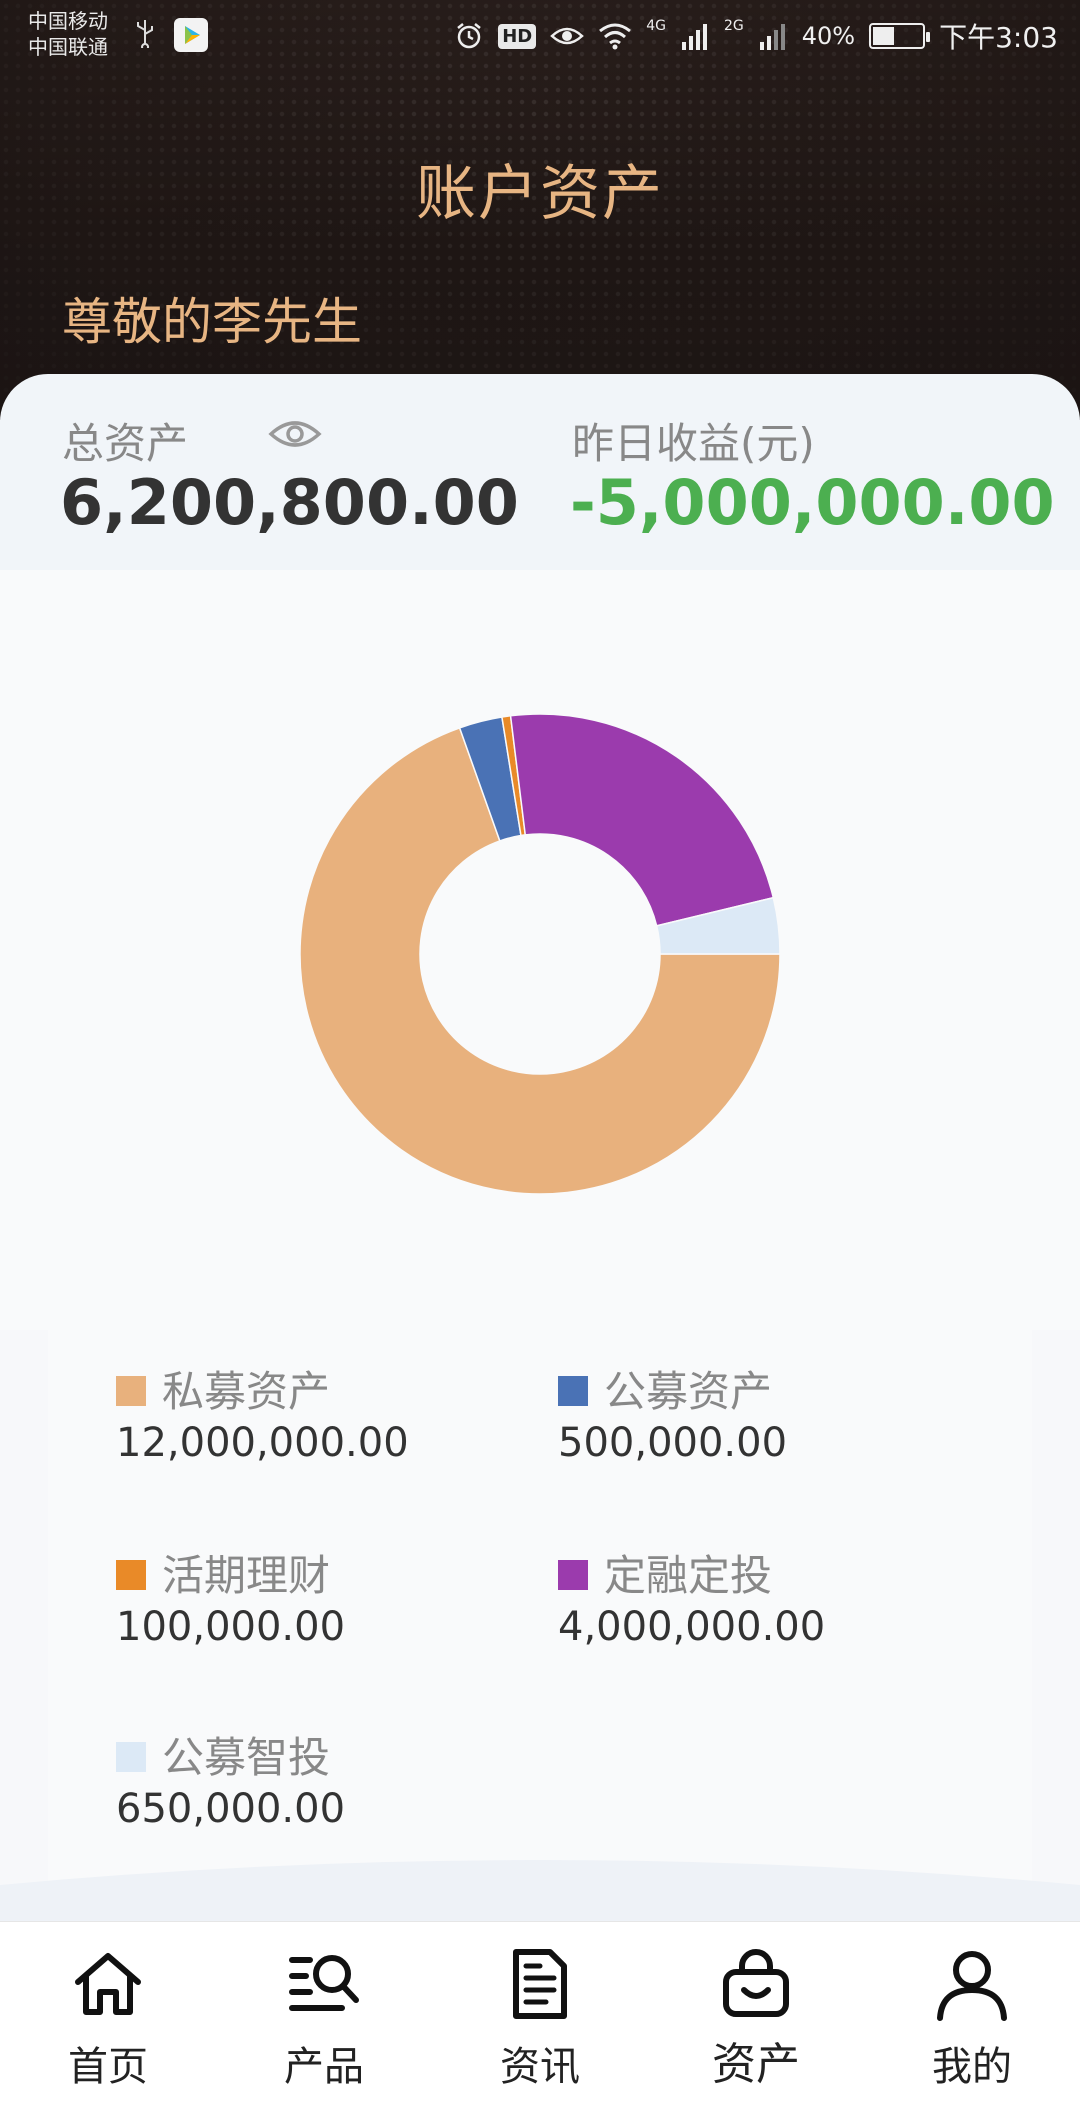  What do you see at coordinates (68, 34) in the screenshot?
I see `carrier-text: 中国移动 中国联通` at bounding box center [68, 34].